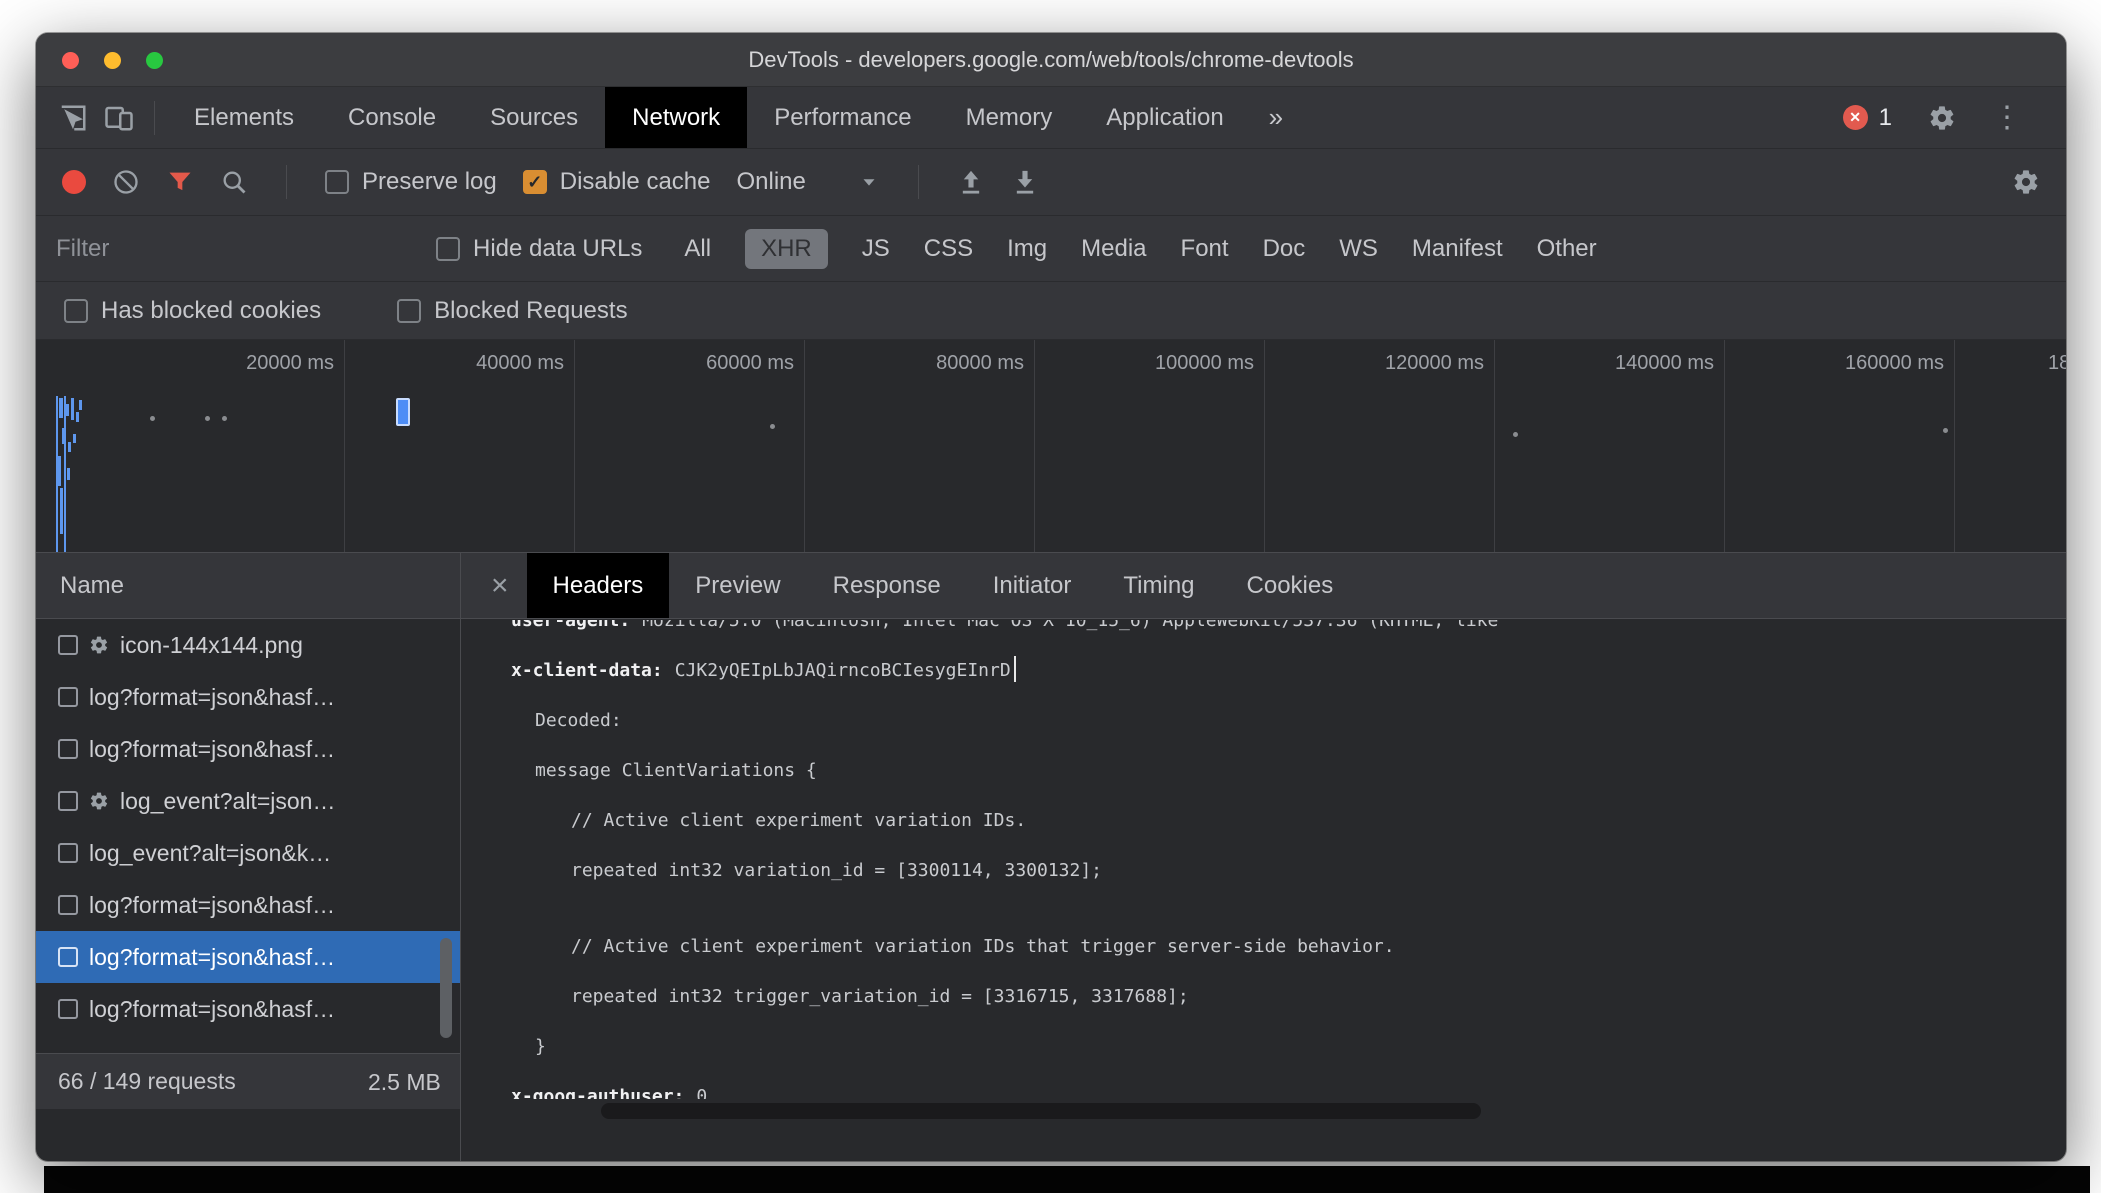 This screenshot has width=2101, height=1193. Describe the element at coordinates (1051, 182) in the screenshot. I see `network-toolbar: Preserve log Disable cache Online` at that location.